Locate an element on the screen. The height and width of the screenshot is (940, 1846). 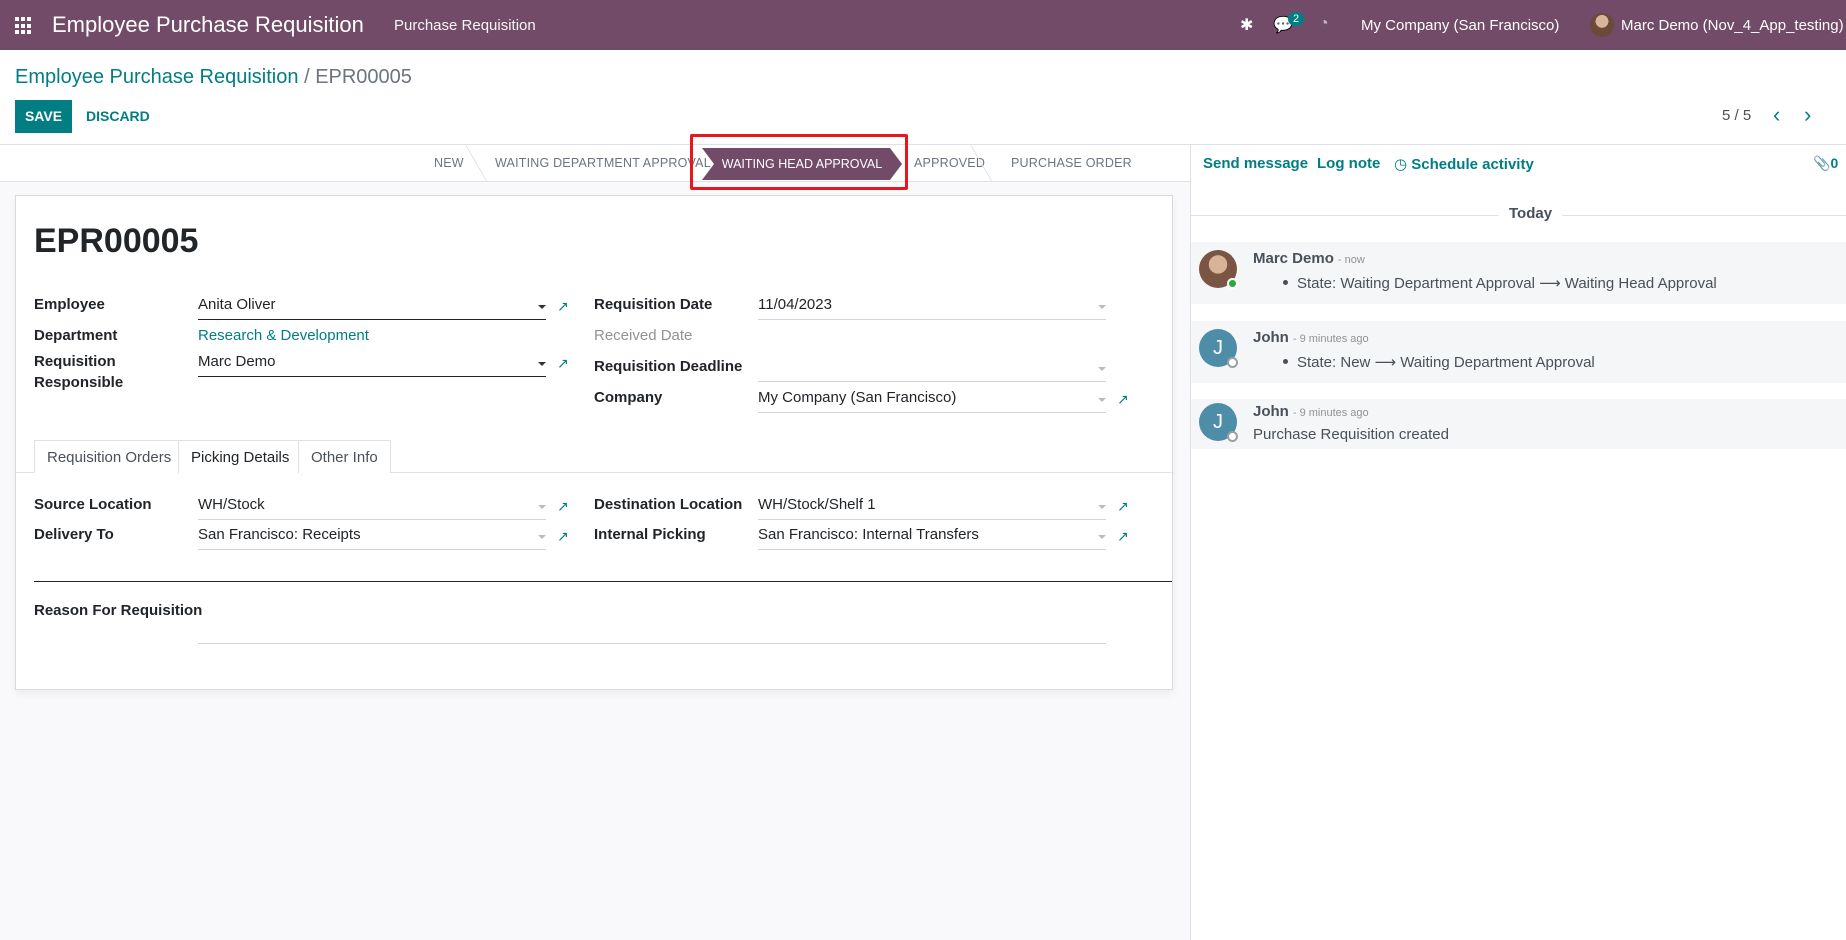
tab-requisition-orders: Requisition Orders is located at coordinates (109, 456).